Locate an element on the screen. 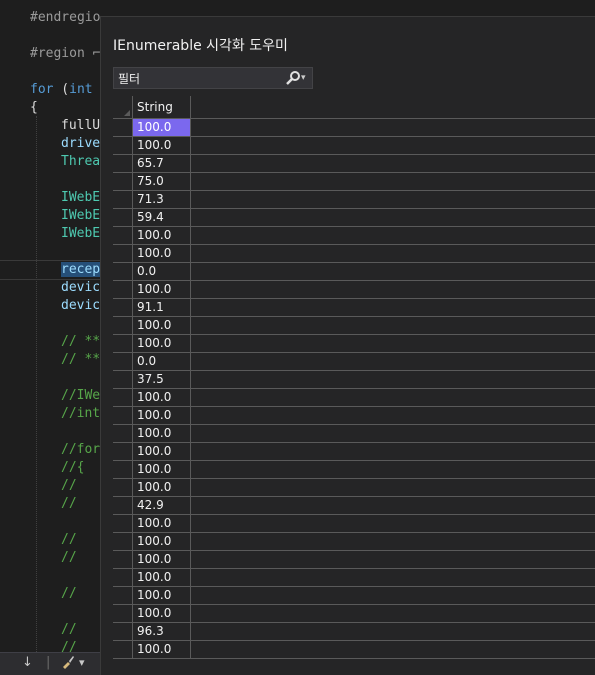  grid-cell: 65.7 is located at coordinates (162, 163).